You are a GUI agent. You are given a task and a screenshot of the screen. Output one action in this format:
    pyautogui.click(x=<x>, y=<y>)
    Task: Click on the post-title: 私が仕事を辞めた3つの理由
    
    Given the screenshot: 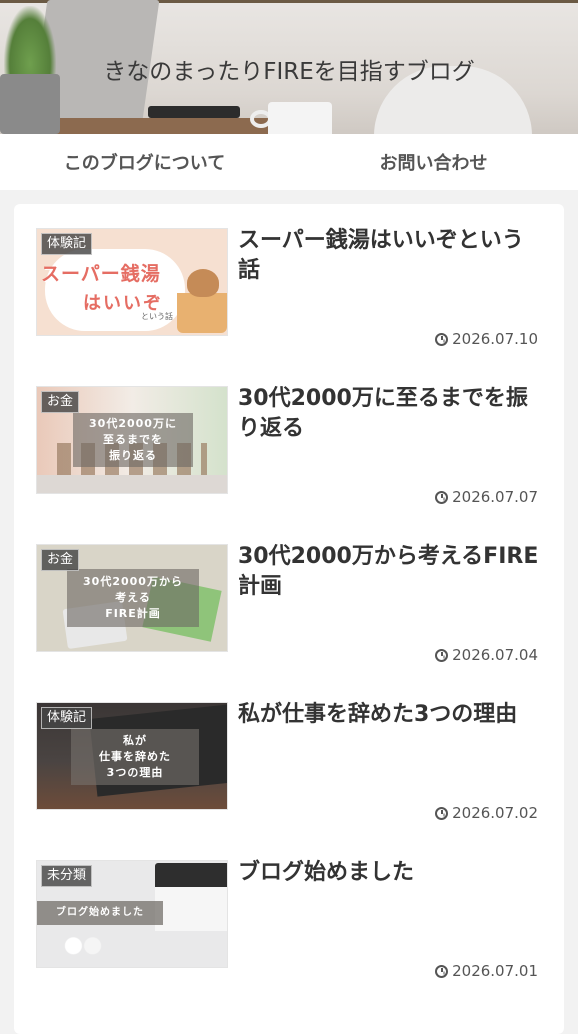 What is the action you would take?
    pyautogui.click(x=389, y=715)
    